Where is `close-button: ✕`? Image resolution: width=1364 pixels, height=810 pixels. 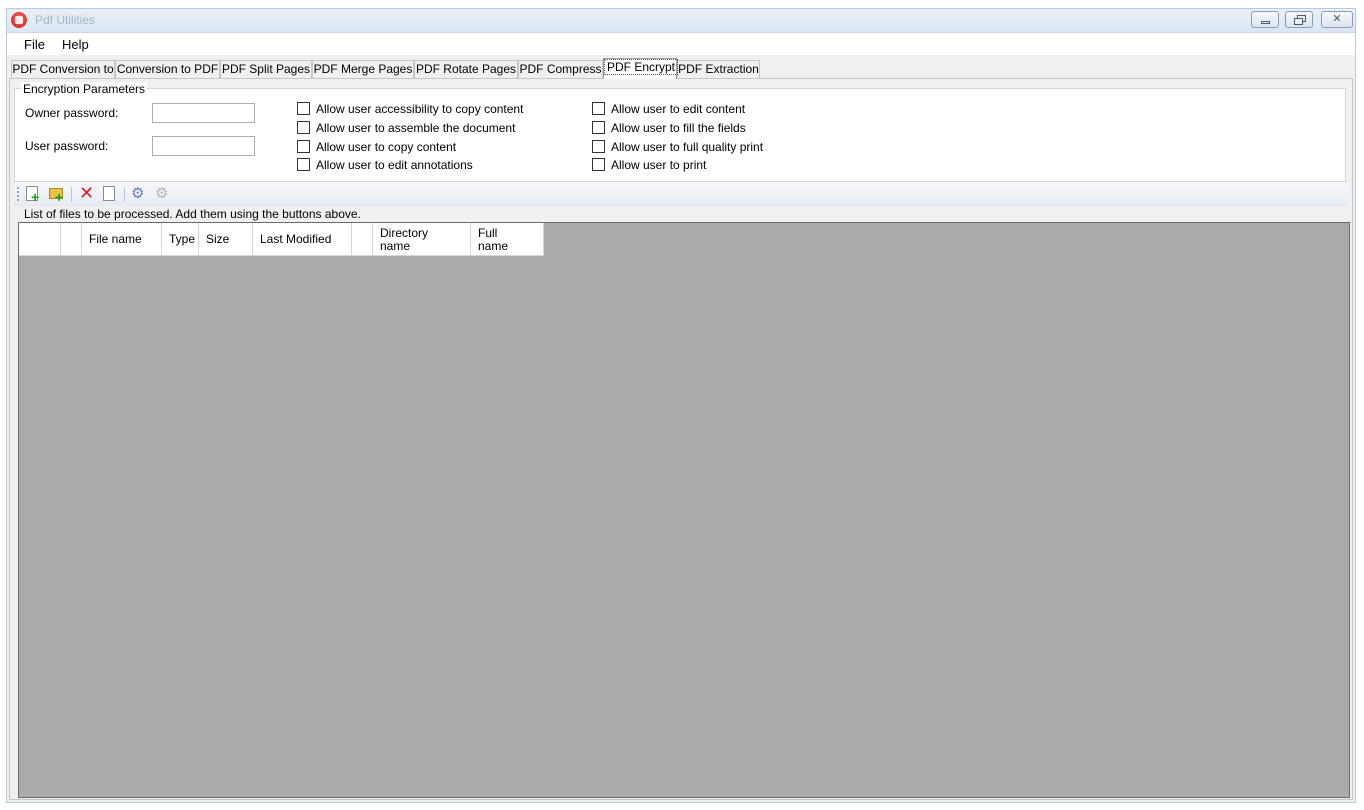 close-button: ✕ is located at coordinates (1337, 19).